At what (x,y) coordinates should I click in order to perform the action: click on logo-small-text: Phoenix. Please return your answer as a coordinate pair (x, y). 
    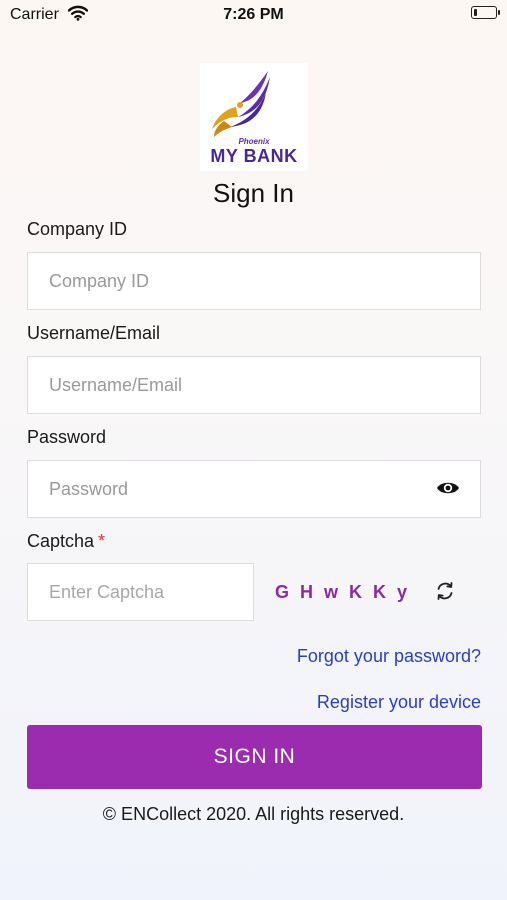
    Looking at the image, I should click on (254, 141).